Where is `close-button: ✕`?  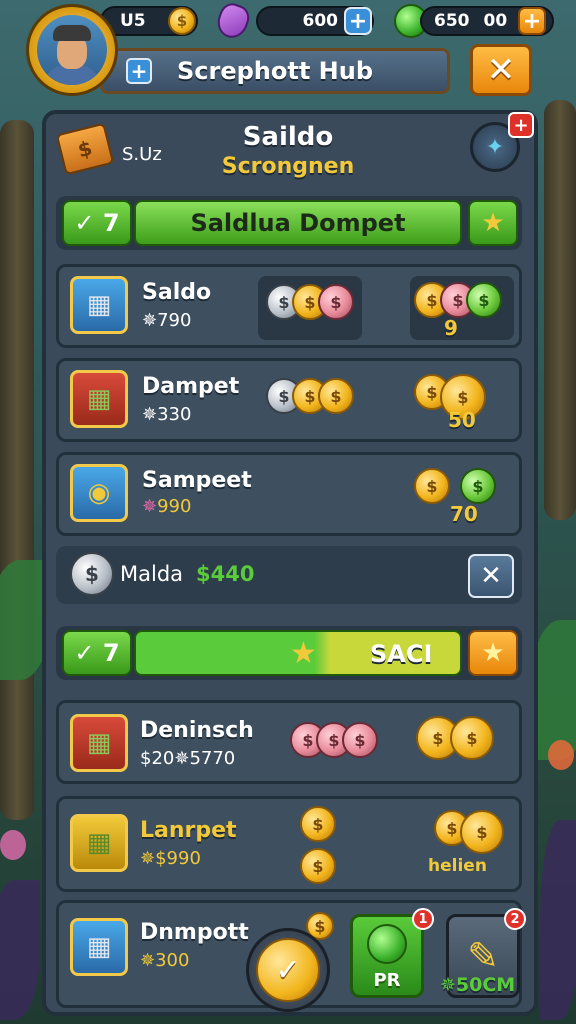
close-button: ✕ is located at coordinates (501, 70).